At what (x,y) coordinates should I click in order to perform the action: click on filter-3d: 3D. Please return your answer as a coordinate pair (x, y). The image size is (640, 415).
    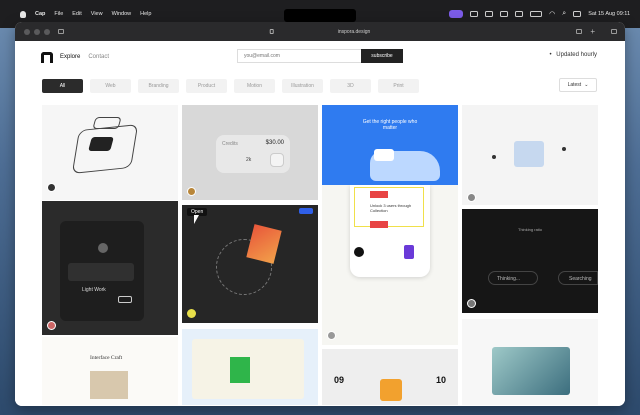
    Looking at the image, I should click on (350, 86).